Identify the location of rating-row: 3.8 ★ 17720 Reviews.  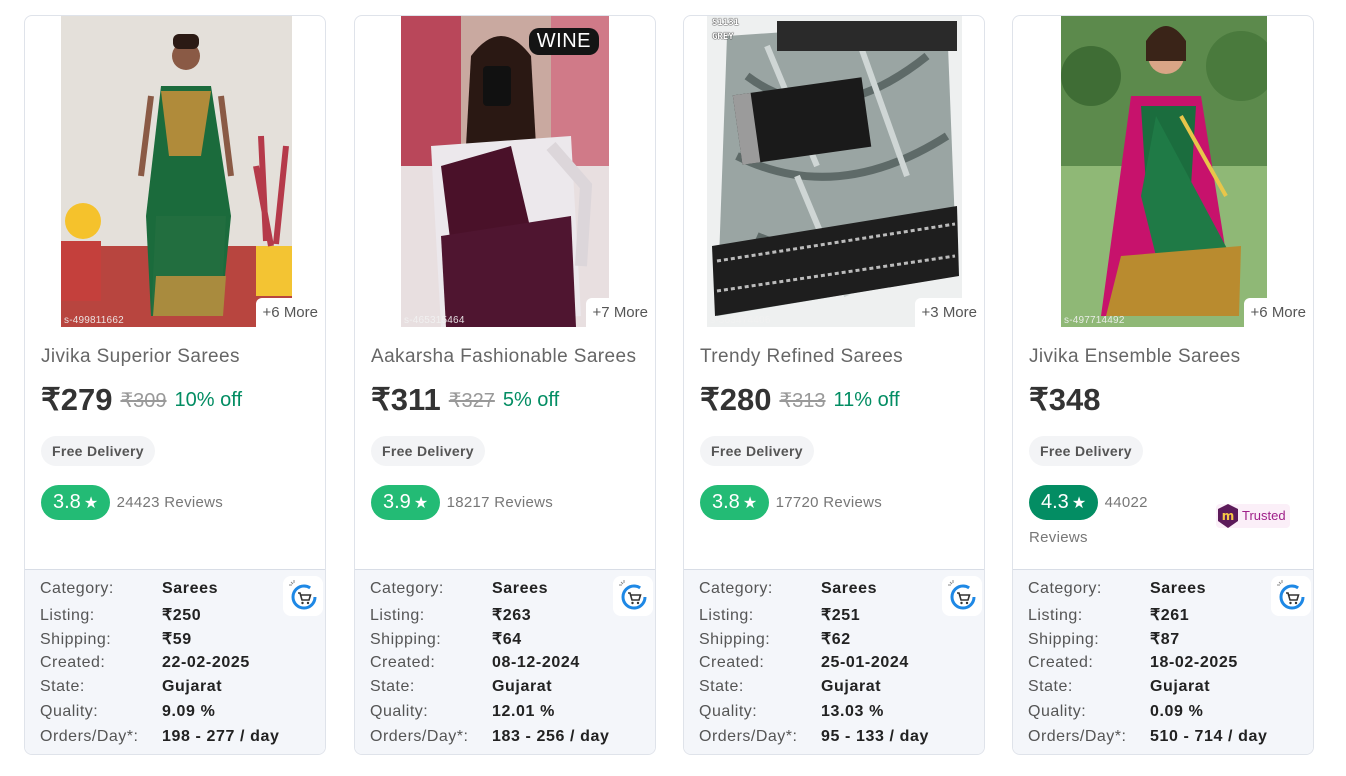
(834, 502).